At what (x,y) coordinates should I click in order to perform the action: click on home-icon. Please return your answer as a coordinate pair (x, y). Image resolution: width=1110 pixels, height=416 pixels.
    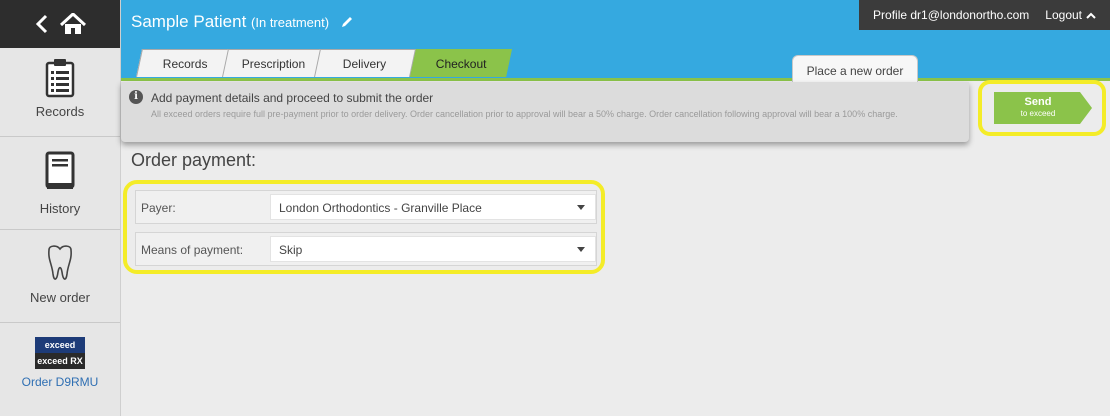
    Looking at the image, I should click on (73, 24).